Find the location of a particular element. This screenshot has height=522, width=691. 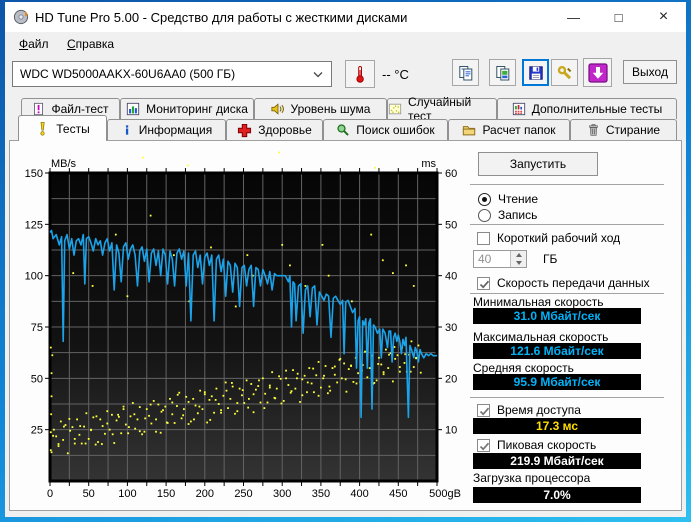

tab-label: Стирание is located at coordinates (633, 130).